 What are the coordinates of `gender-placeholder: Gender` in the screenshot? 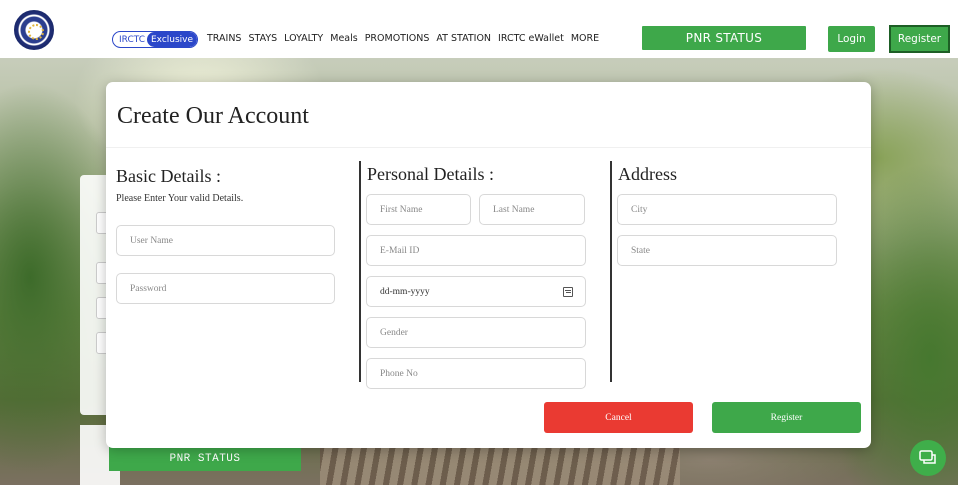 It's located at (394, 332).